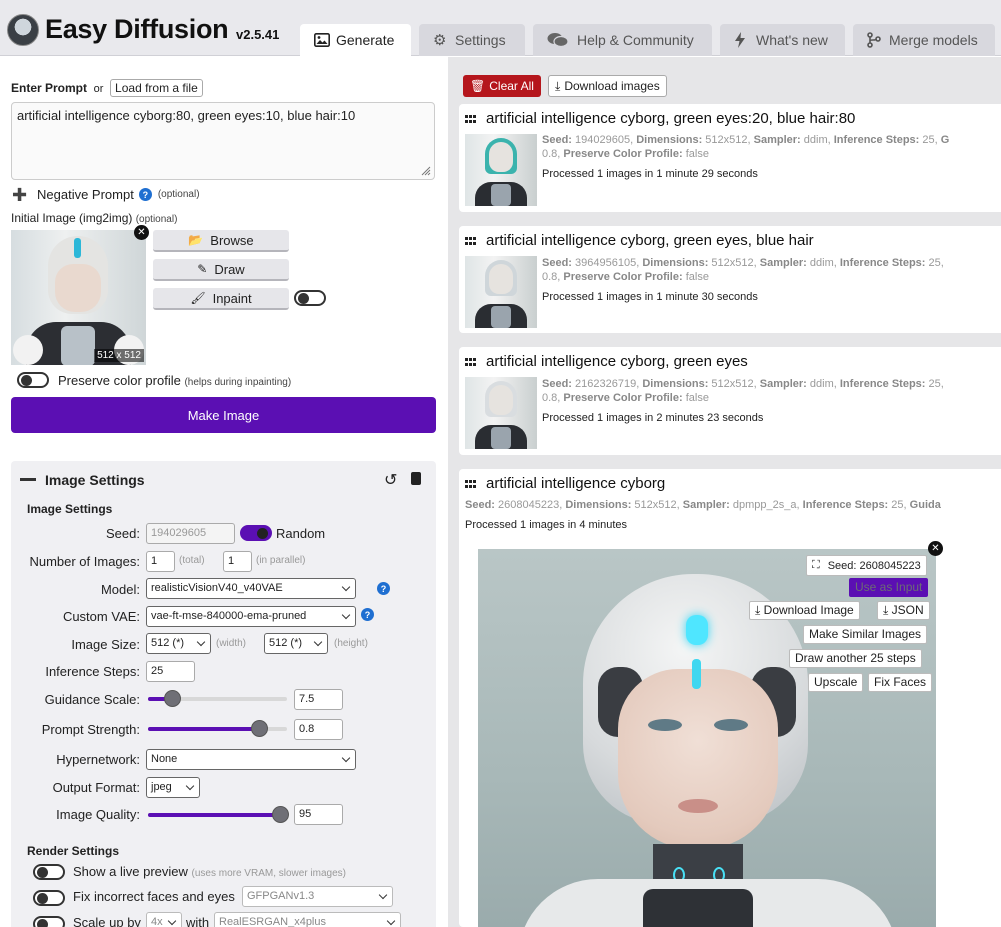  Describe the element at coordinates (78, 297) in the screenshot. I see `initial-image-preview: 512 x 512` at that location.